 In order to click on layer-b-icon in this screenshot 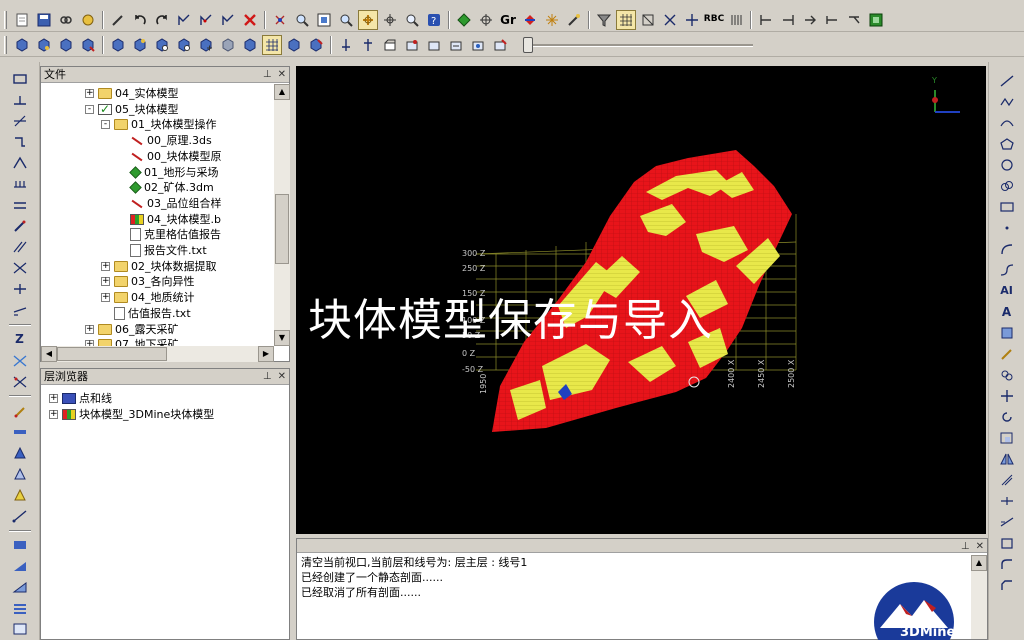, I will do `click(434, 45)`.